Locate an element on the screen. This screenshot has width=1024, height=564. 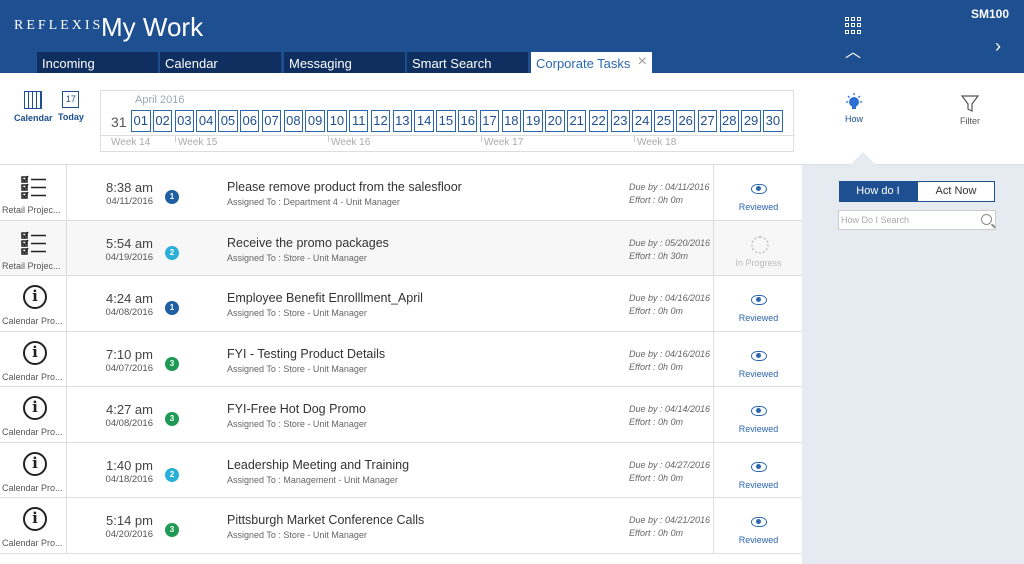
day-cell: 15 is located at coordinates (446, 121).